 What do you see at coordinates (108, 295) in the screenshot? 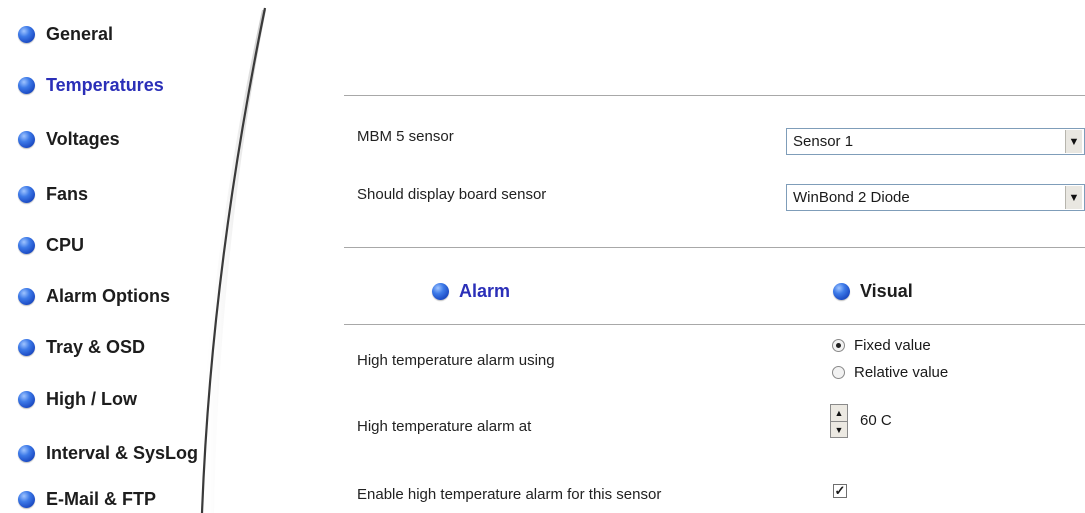
I see `sidebar-item-label: Alarm Options` at bounding box center [108, 295].